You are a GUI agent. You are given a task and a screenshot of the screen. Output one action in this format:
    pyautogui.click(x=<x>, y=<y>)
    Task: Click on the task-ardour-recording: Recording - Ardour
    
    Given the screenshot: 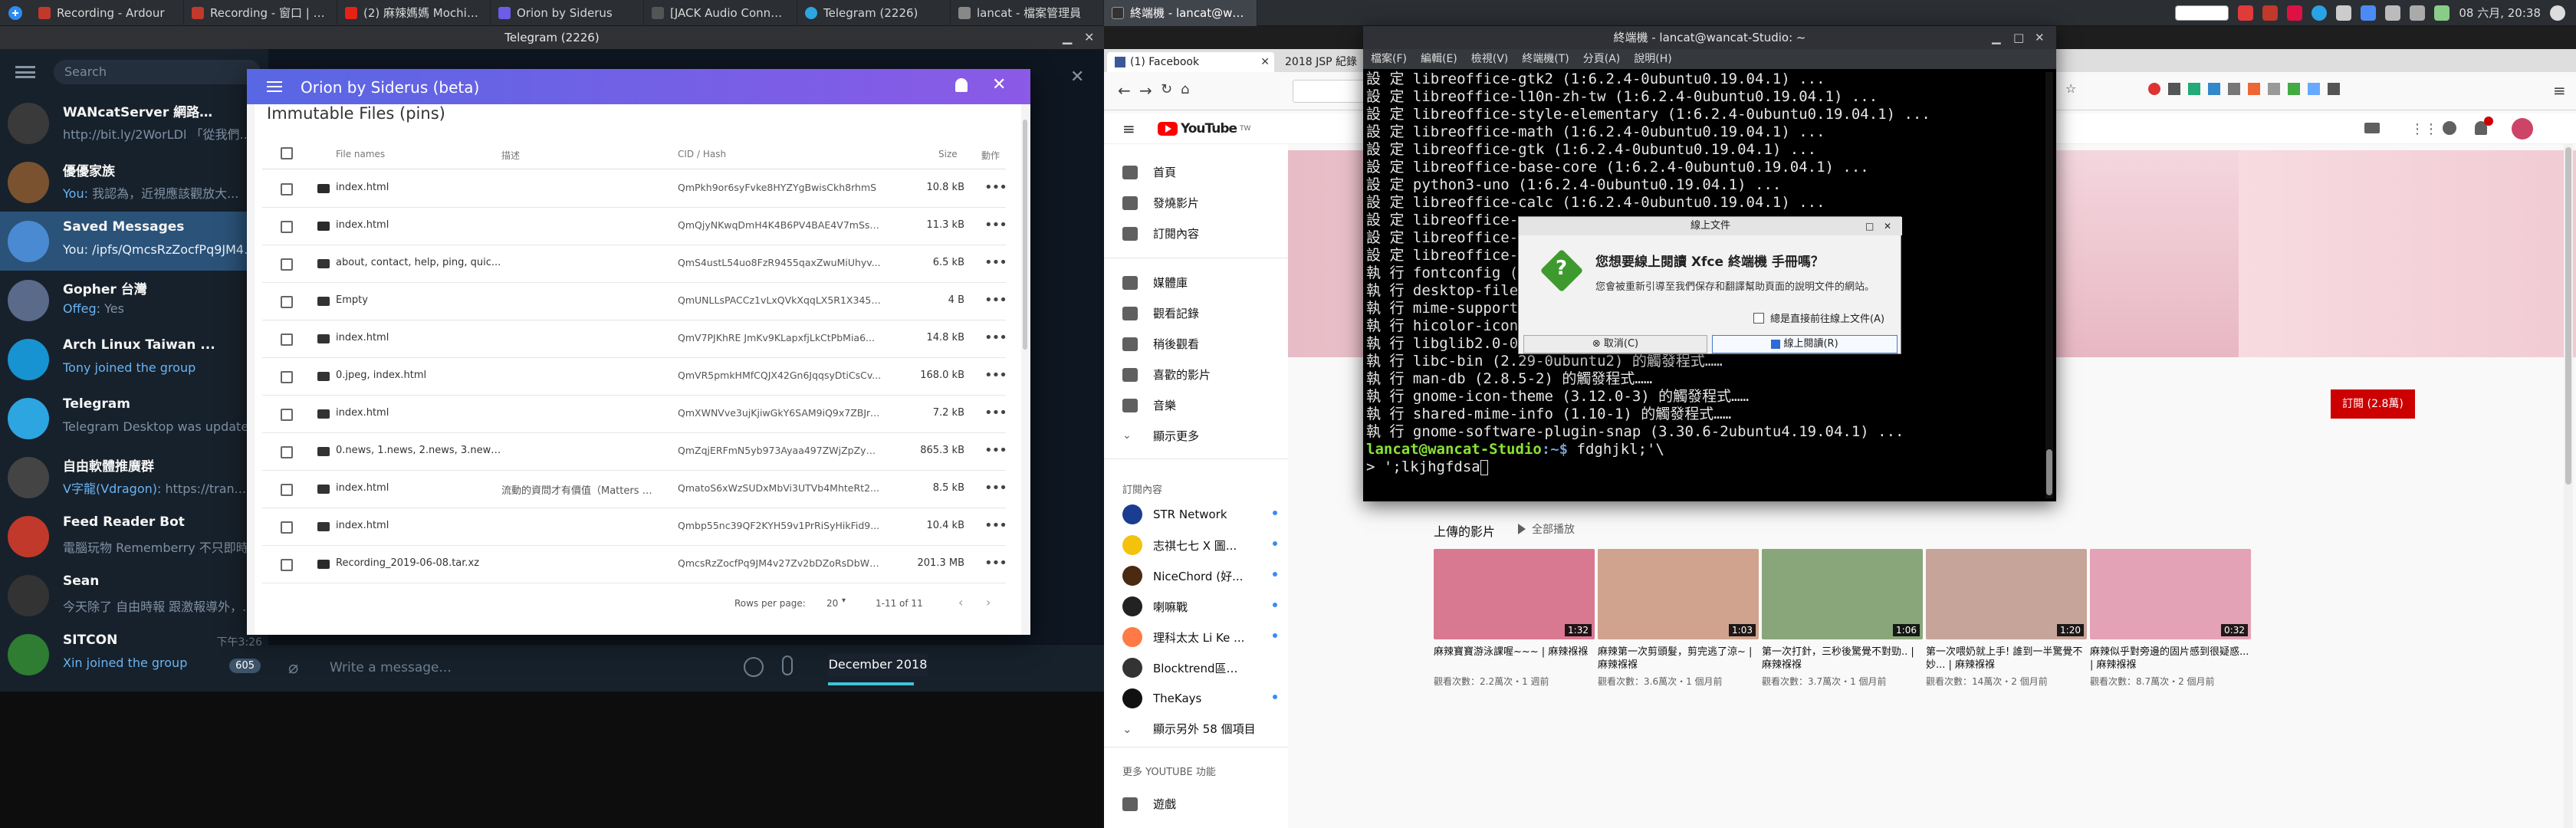 What is the action you would take?
    pyautogui.click(x=108, y=13)
    